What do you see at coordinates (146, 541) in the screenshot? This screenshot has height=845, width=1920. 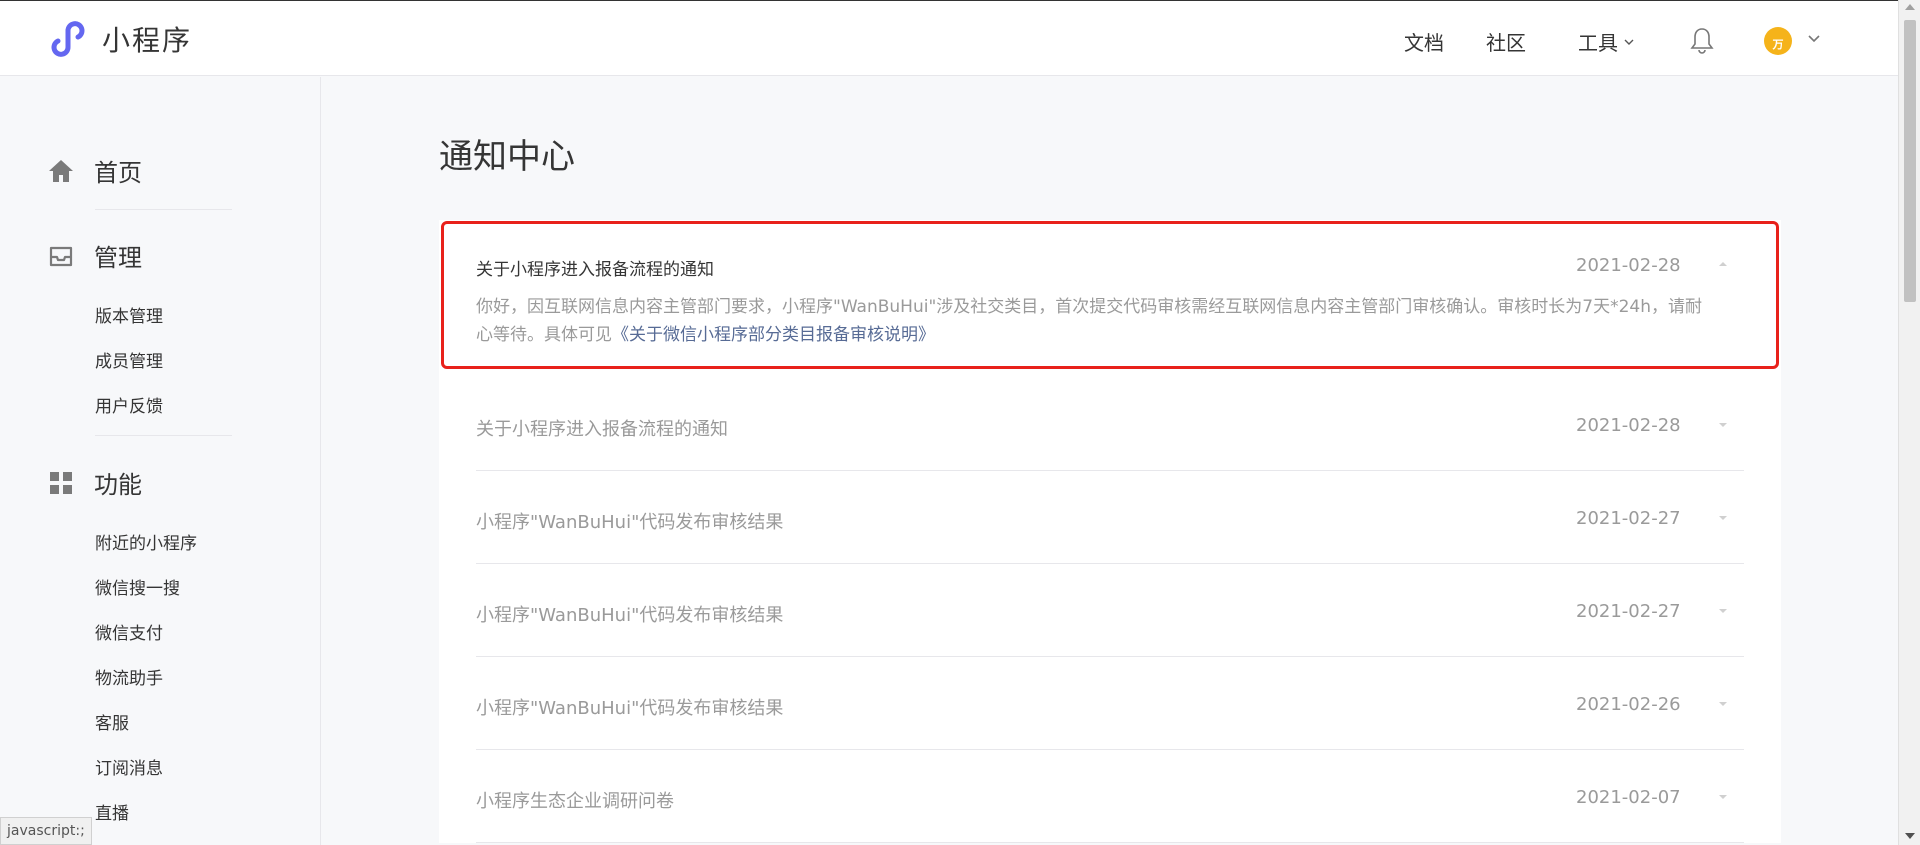 I see `sidebar-item-nearby-miniprogram: 附近的小程序` at bounding box center [146, 541].